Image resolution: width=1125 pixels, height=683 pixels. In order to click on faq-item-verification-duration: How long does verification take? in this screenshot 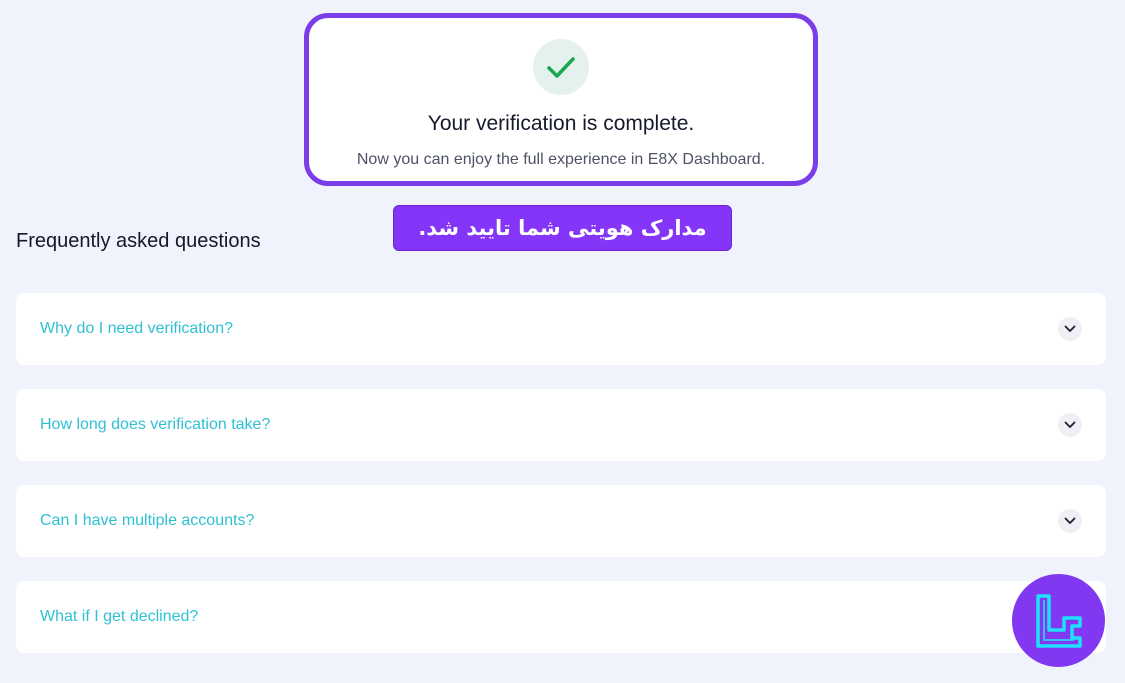, I will do `click(561, 425)`.